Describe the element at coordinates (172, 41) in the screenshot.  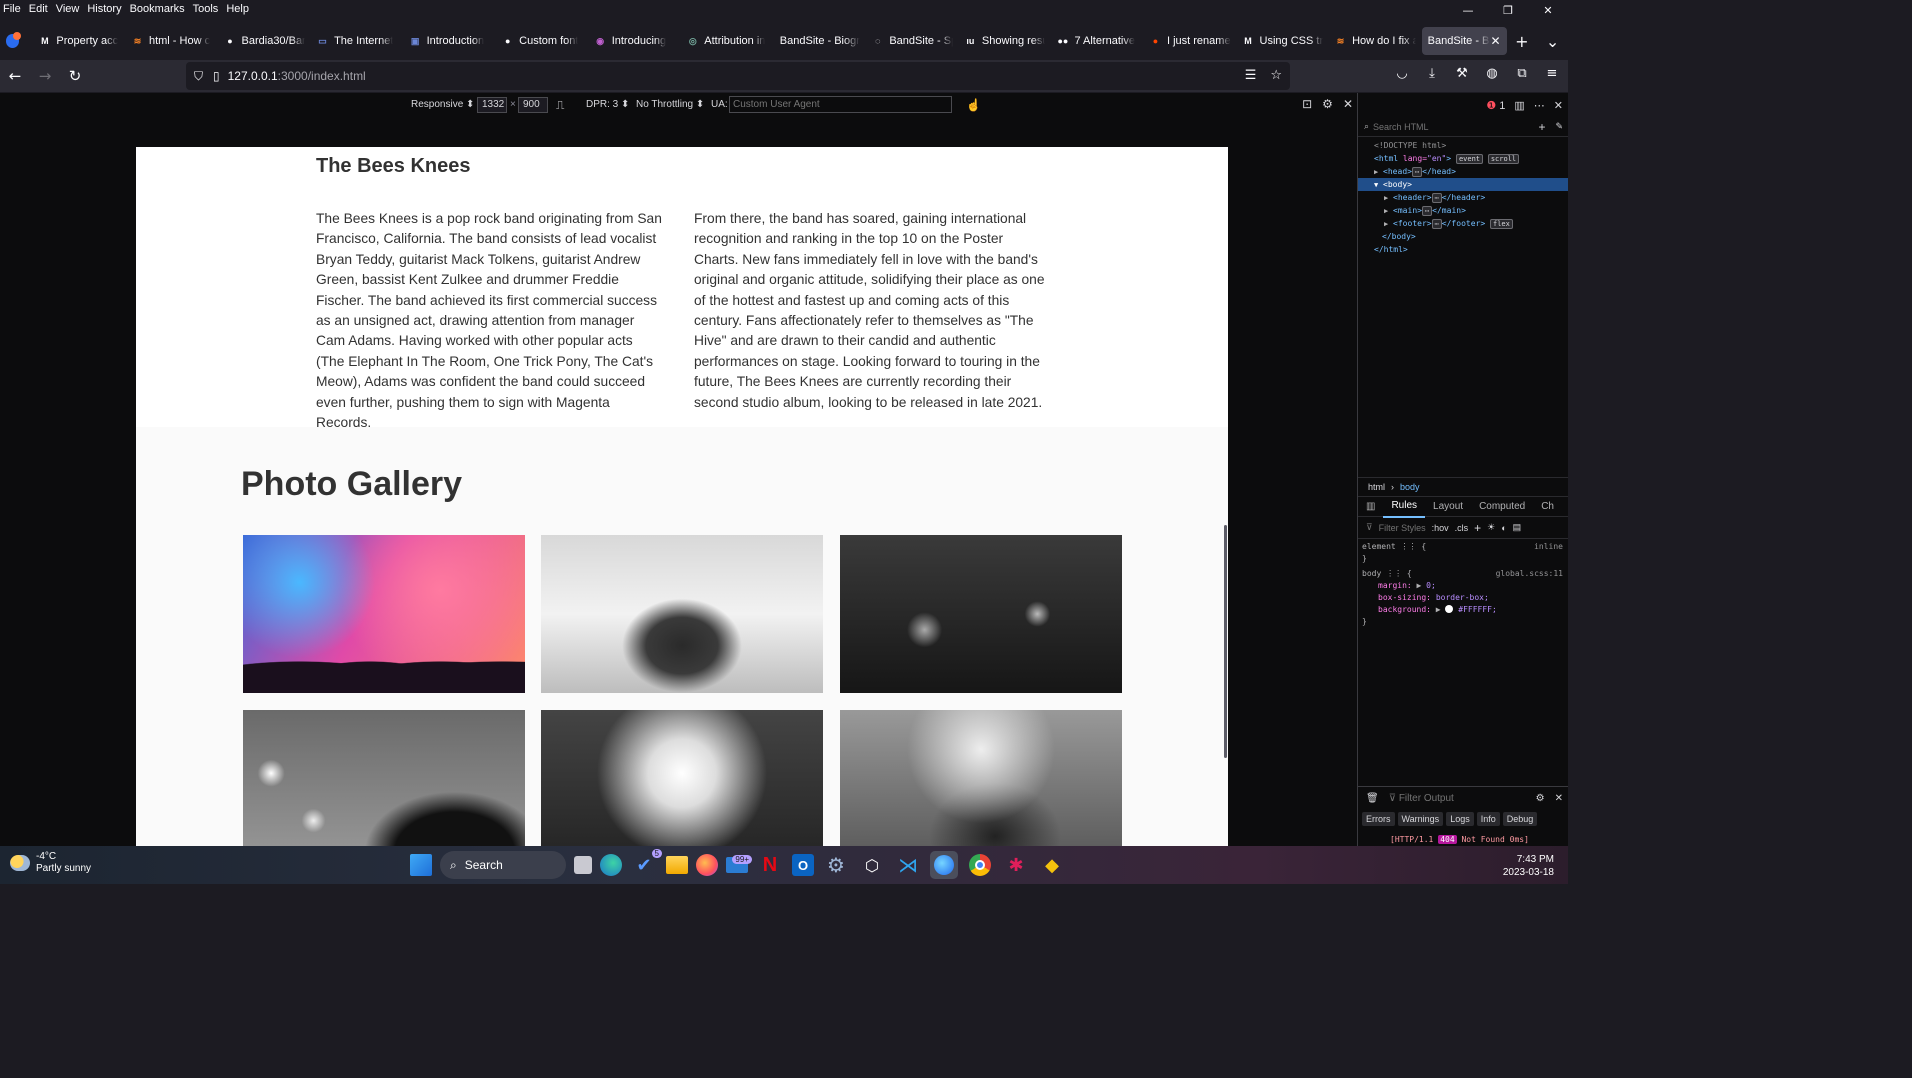
I see `browser-tab: ≋ html - How c` at that location.